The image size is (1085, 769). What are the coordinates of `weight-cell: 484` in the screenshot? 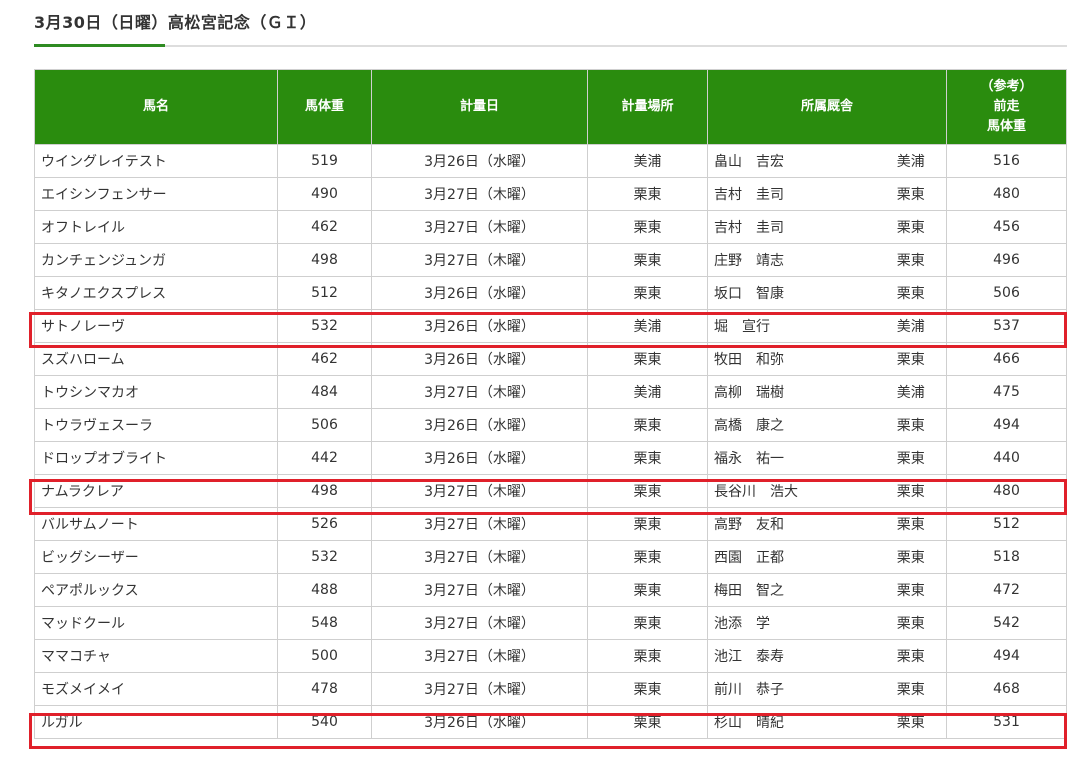 It's located at (324, 392).